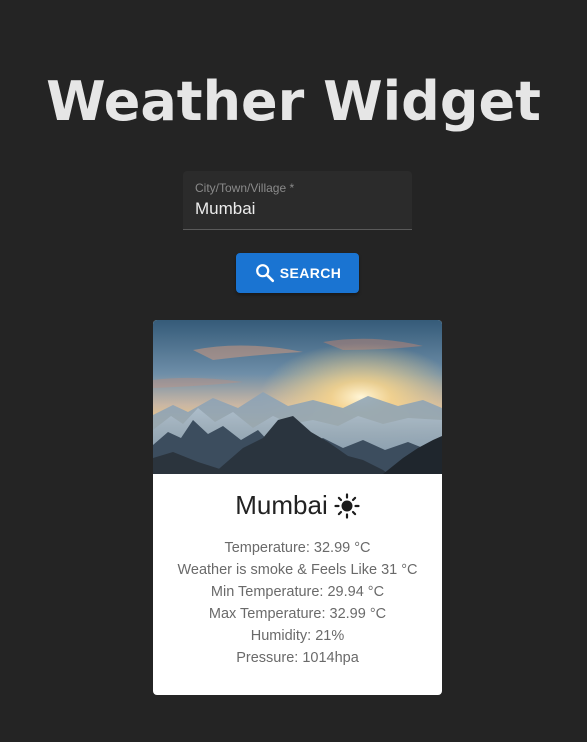 The width and height of the screenshot is (587, 742). I want to click on max-temperature-text: Max Temperature: 32.99 °C, so click(297, 614).